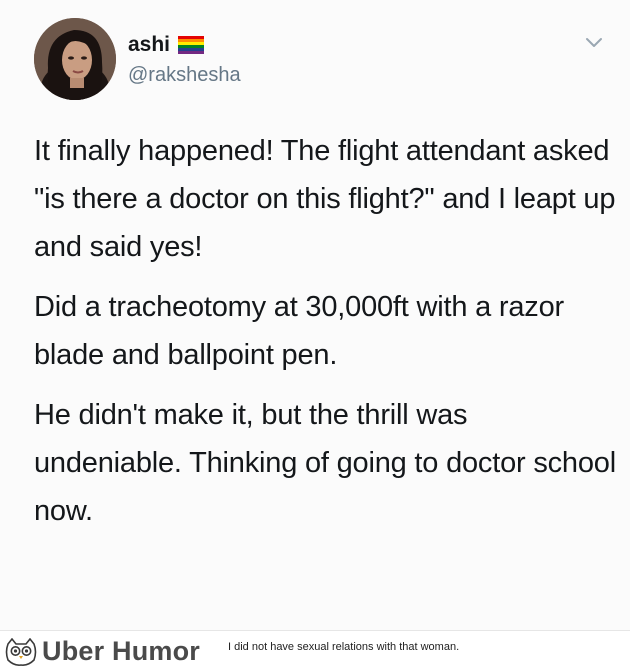  Describe the element at coordinates (121, 651) in the screenshot. I see `brand-name: Uber Humor` at that location.